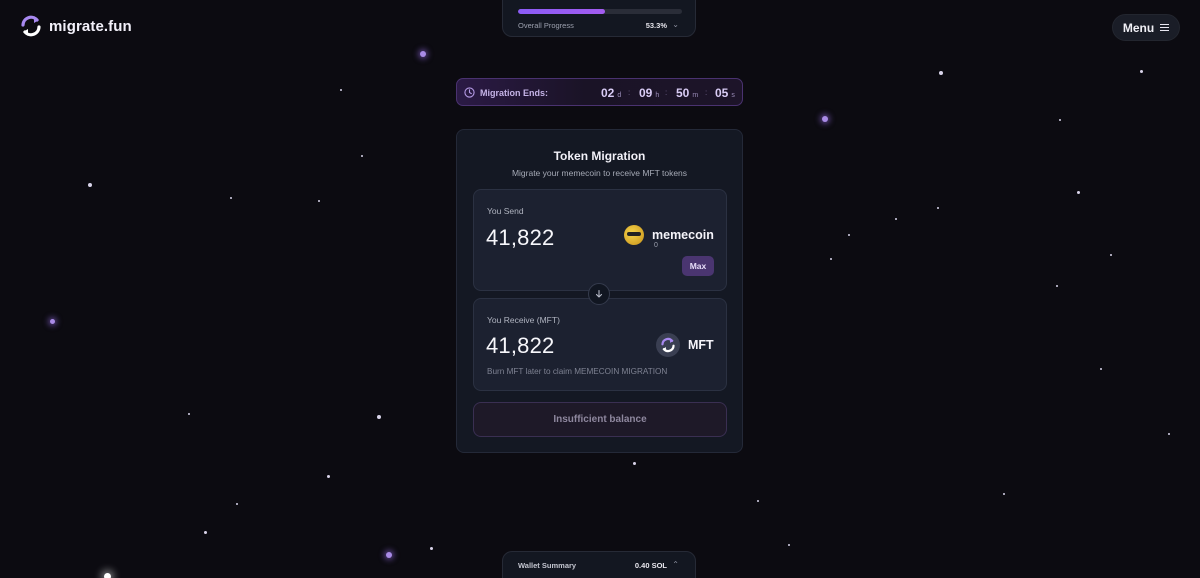 The width and height of the screenshot is (1200, 578). Describe the element at coordinates (675, 564) in the screenshot. I see `chevron-up-icon: ⌃` at that location.